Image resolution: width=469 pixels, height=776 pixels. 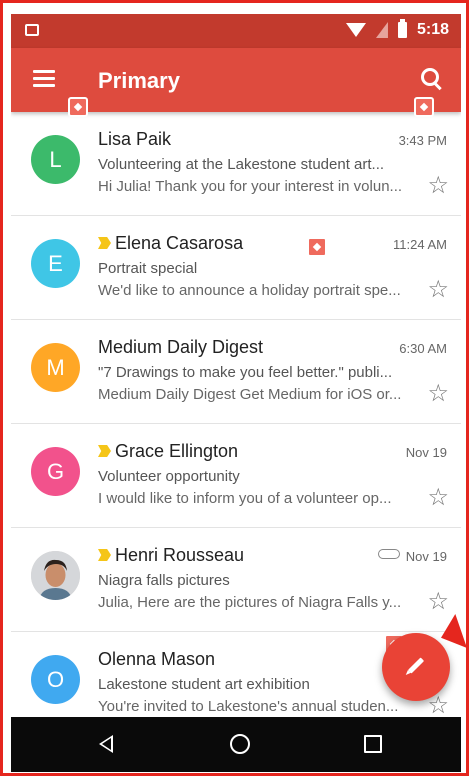 I want to click on wifi-icon, so click(x=355, y=30).